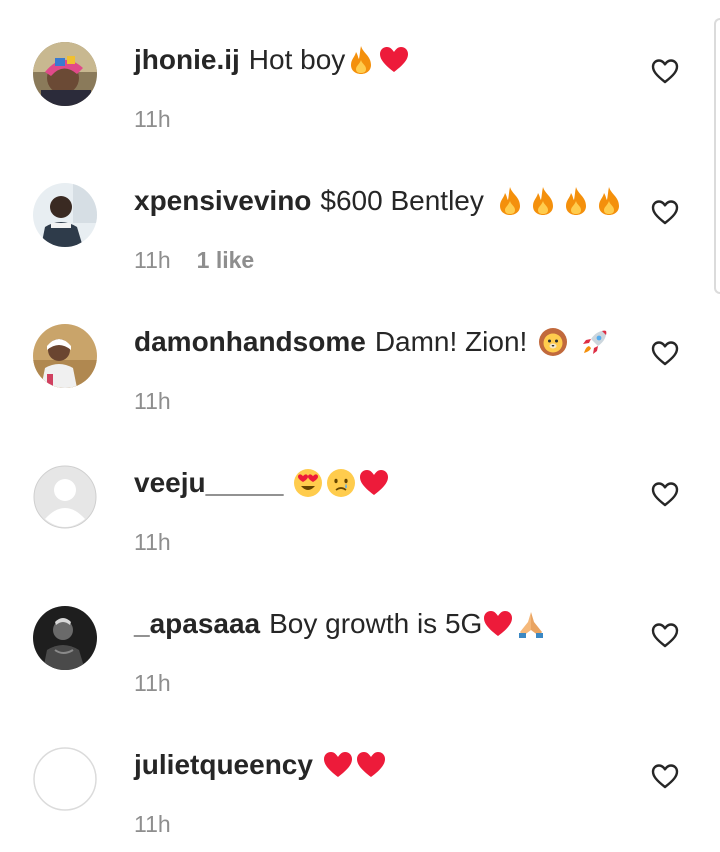 This screenshot has height=852, width=720. What do you see at coordinates (308, 483) in the screenshot?
I see `heart-eyes-emoji` at bounding box center [308, 483].